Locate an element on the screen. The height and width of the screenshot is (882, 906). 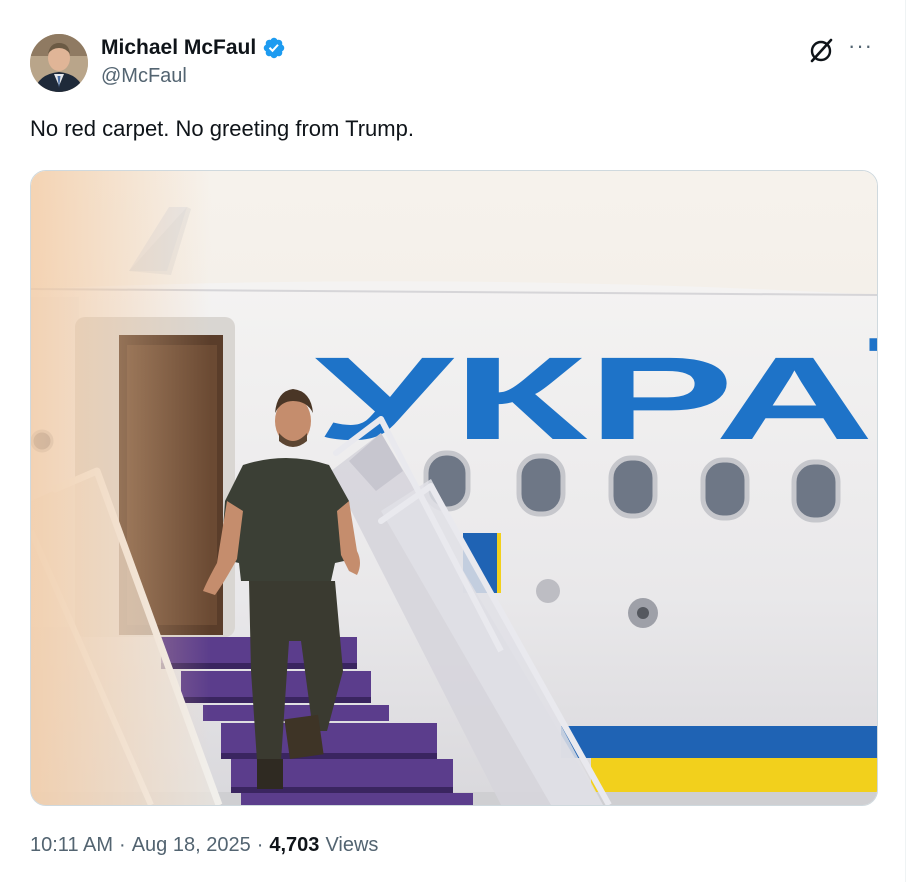
views-count: 4,703 is located at coordinates (294, 845).